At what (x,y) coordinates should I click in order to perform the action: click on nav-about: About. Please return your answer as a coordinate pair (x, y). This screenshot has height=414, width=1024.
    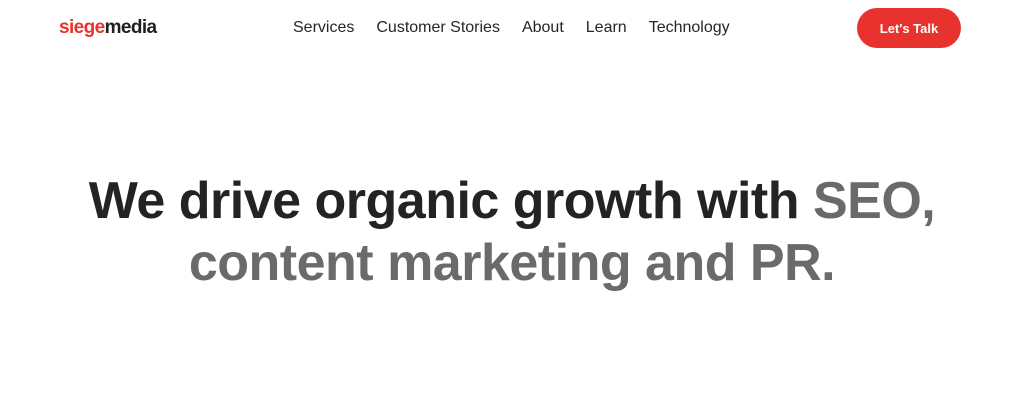
    Looking at the image, I should click on (543, 28).